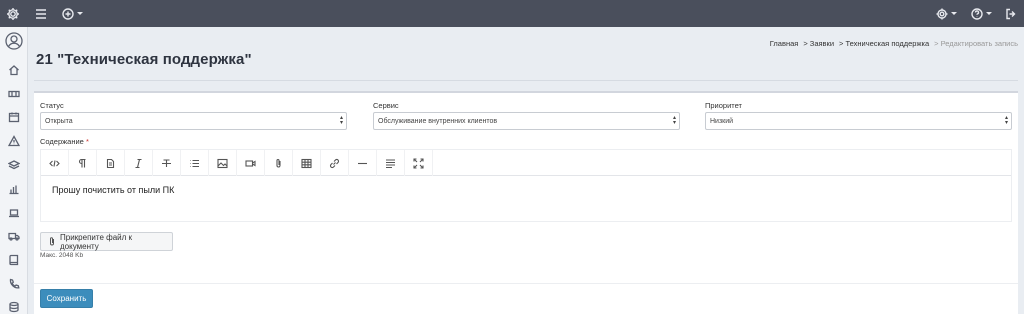 This screenshot has width=1024, height=314. I want to click on service-label: Сервис, so click(386, 105).